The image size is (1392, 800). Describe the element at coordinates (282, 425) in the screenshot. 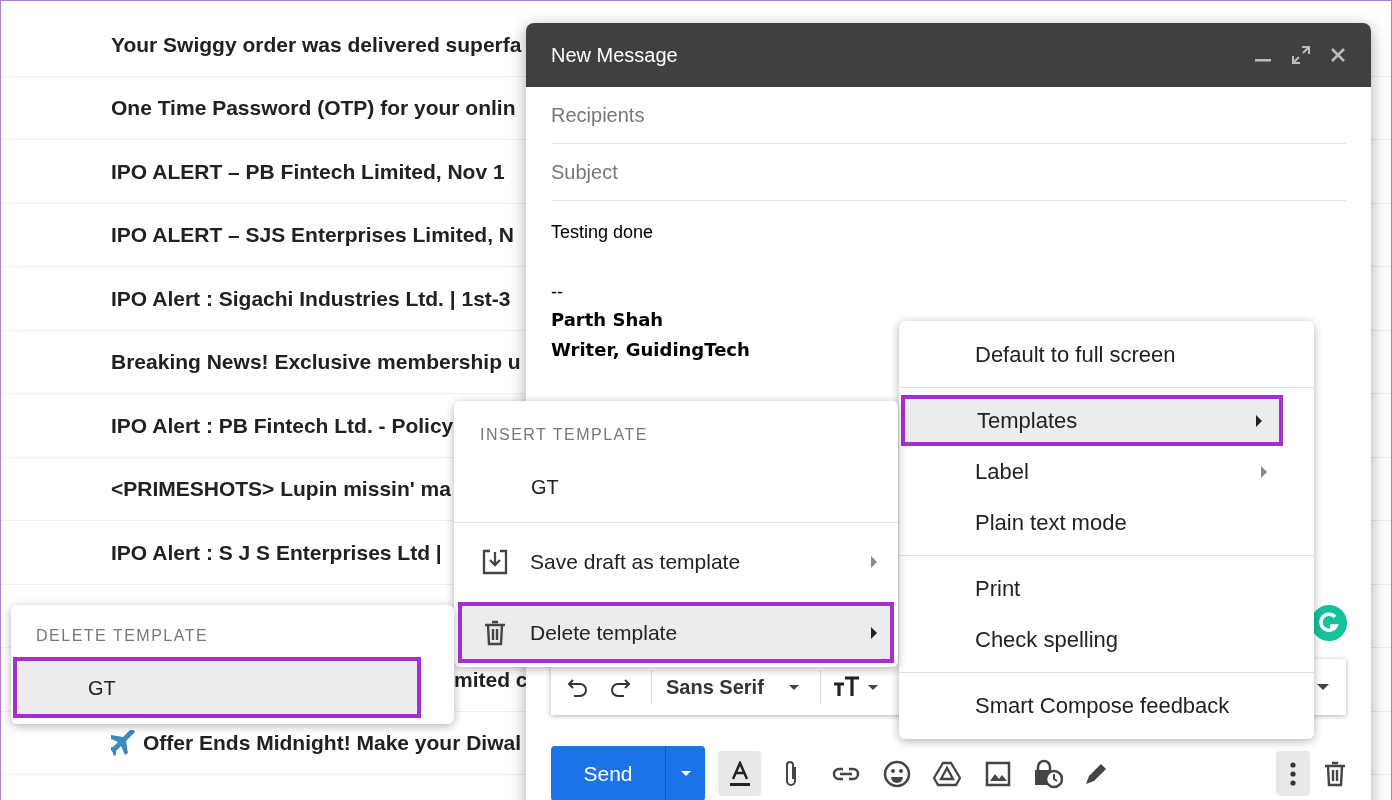

I see `email-subject: IPO Alert : PB Fintech Ltd. - Policy` at that location.